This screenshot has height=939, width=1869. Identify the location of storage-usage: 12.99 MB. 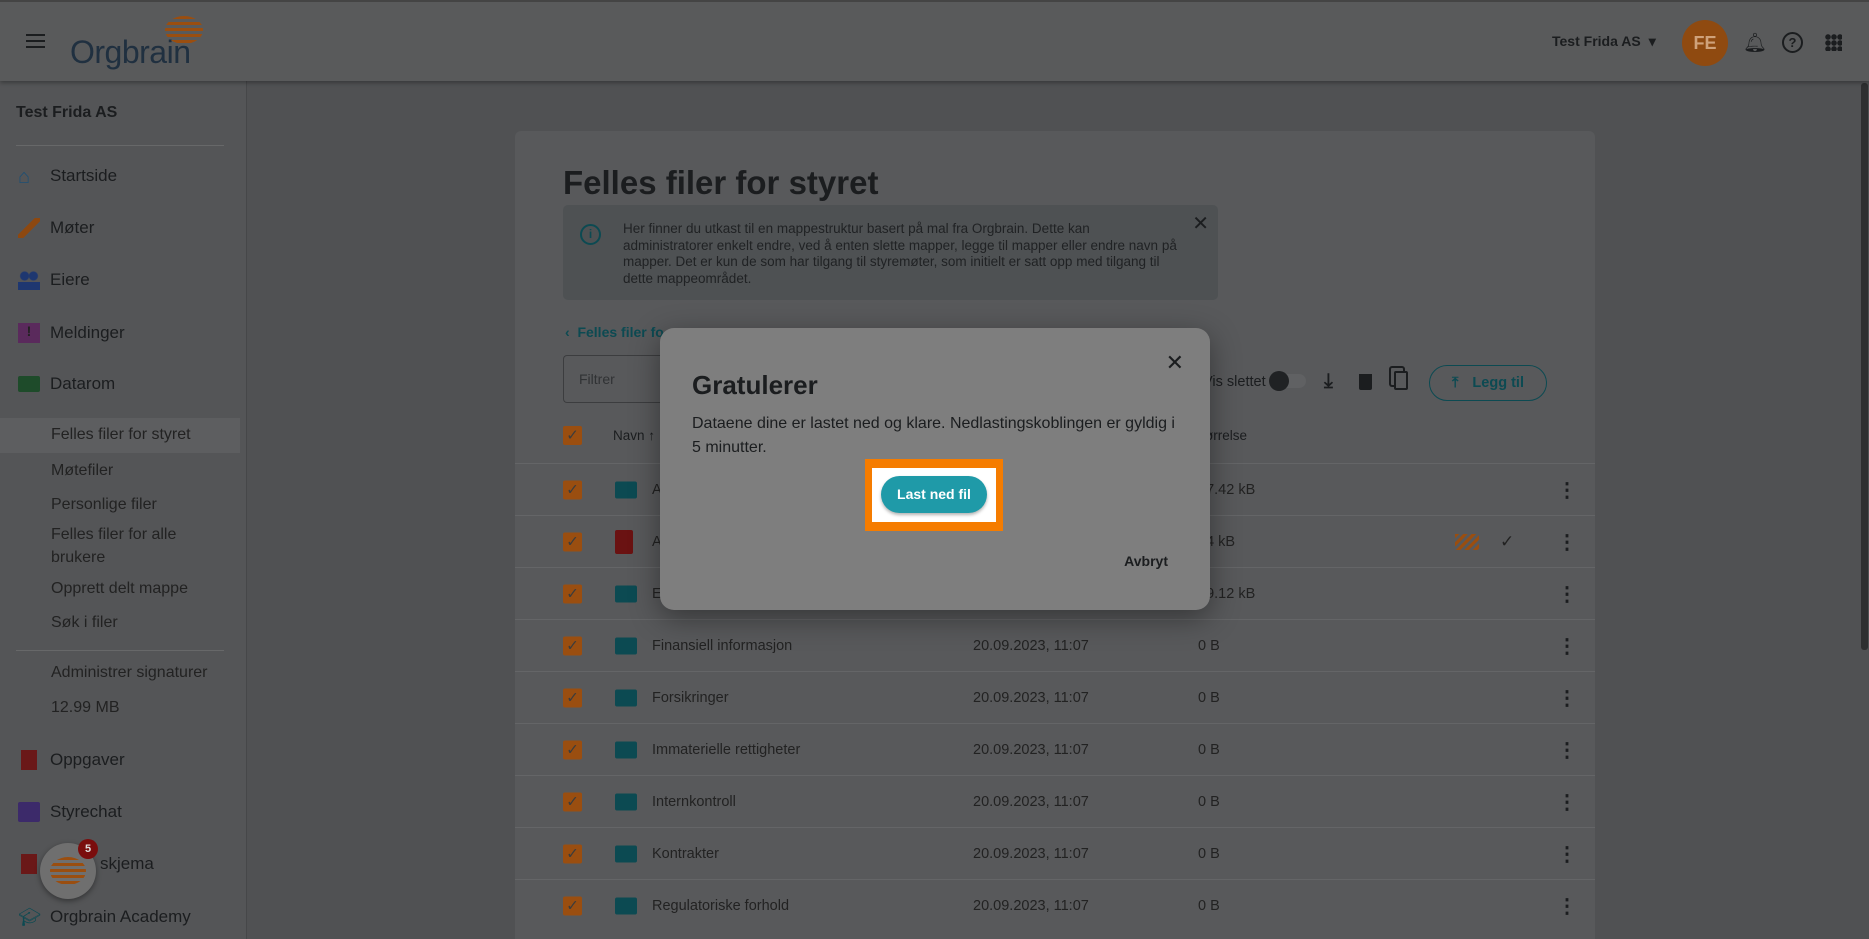
(85, 707).